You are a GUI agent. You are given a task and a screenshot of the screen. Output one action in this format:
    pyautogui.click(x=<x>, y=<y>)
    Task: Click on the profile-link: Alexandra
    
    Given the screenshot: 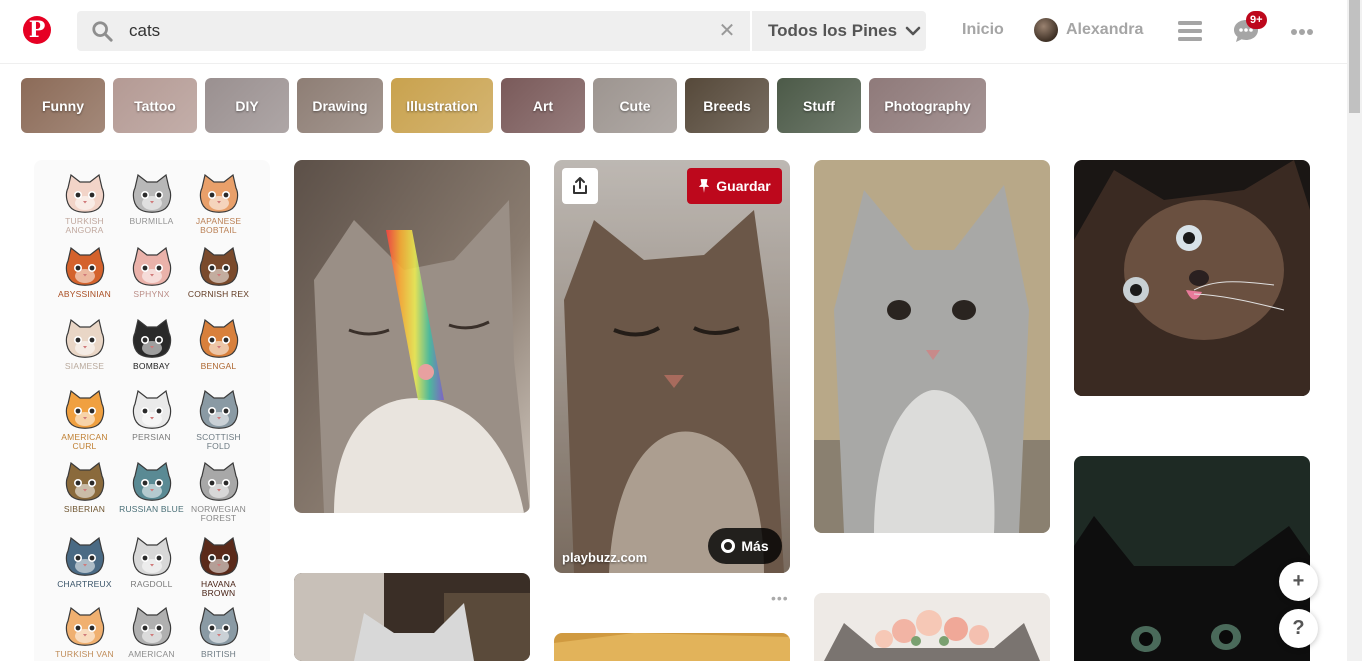 What is the action you would take?
    pyautogui.click(x=1088, y=30)
    